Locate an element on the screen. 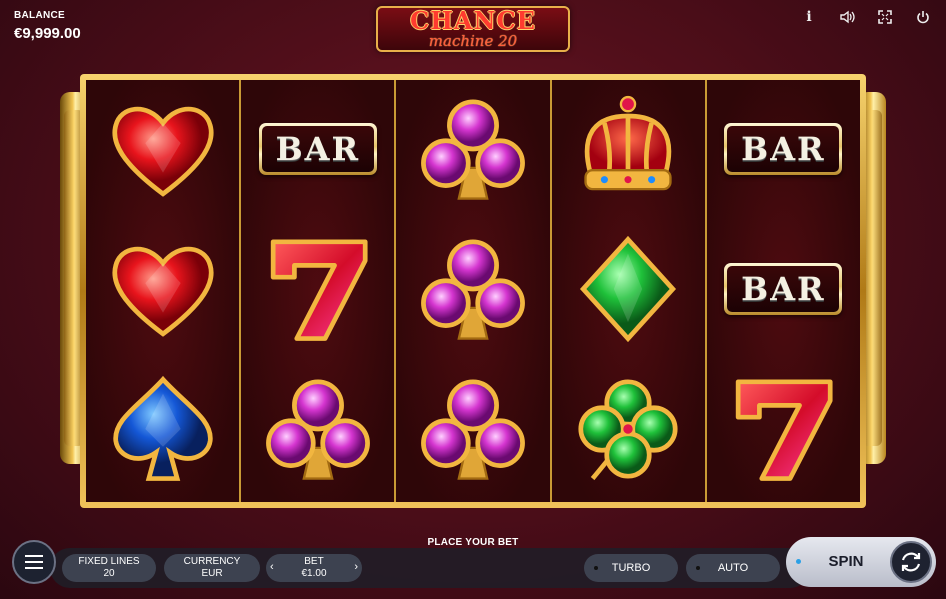 Image resolution: width=946 pixels, height=599 pixels. blue-spade-icon is located at coordinates (163, 428).